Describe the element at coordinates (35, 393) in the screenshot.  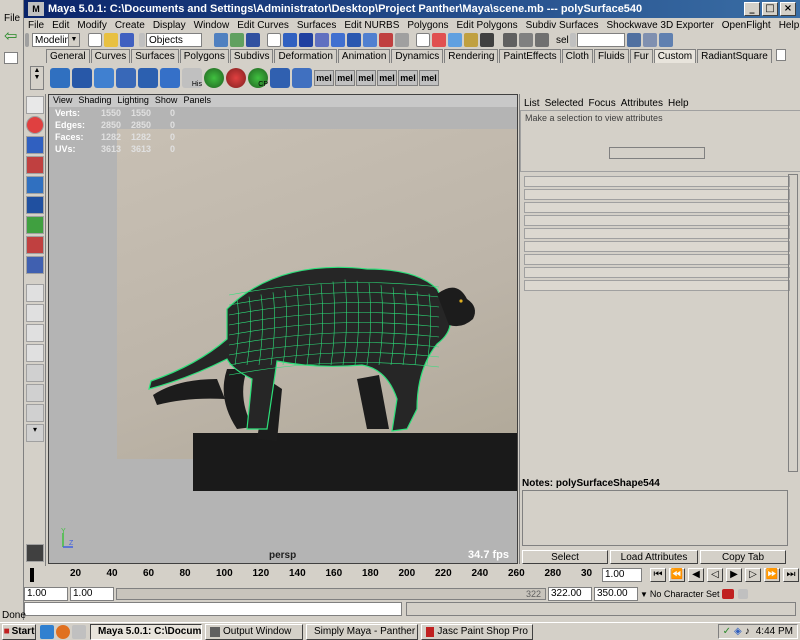
I see `hypershade-layout-icon` at that location.